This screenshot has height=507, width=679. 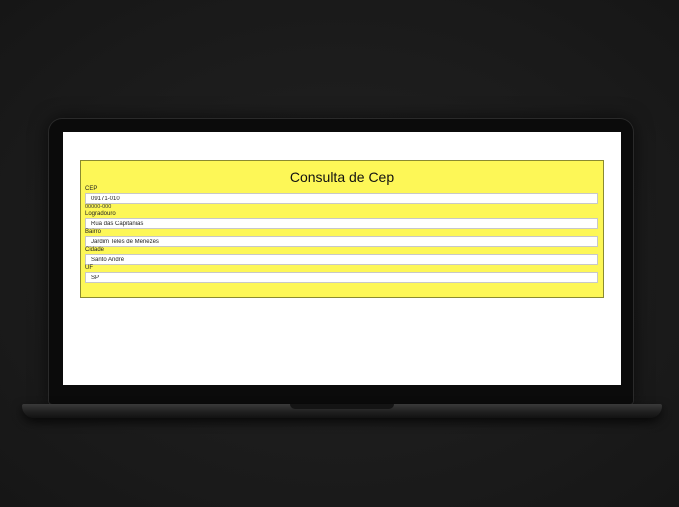 I want to click on cidade-input, so click(x=341, y=259).